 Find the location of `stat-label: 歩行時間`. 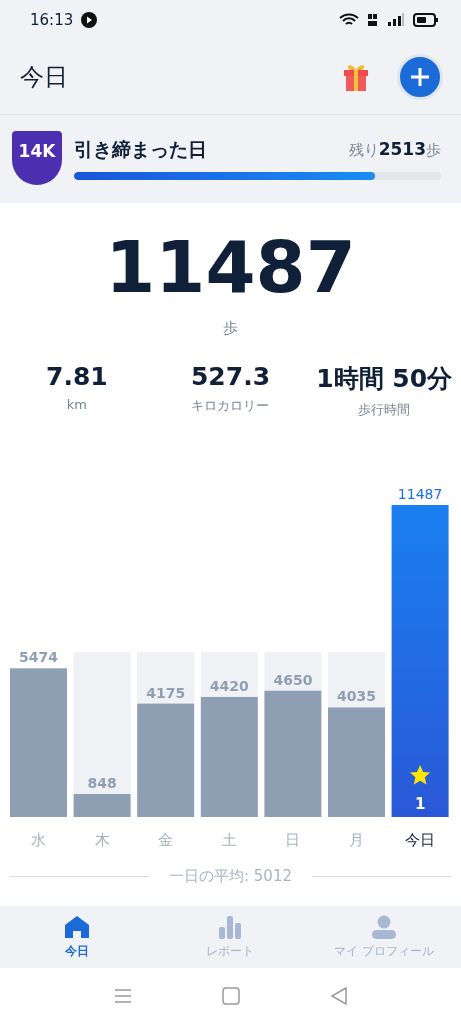

stat-label: 歩行時間 is located at coordinates (384, 410).